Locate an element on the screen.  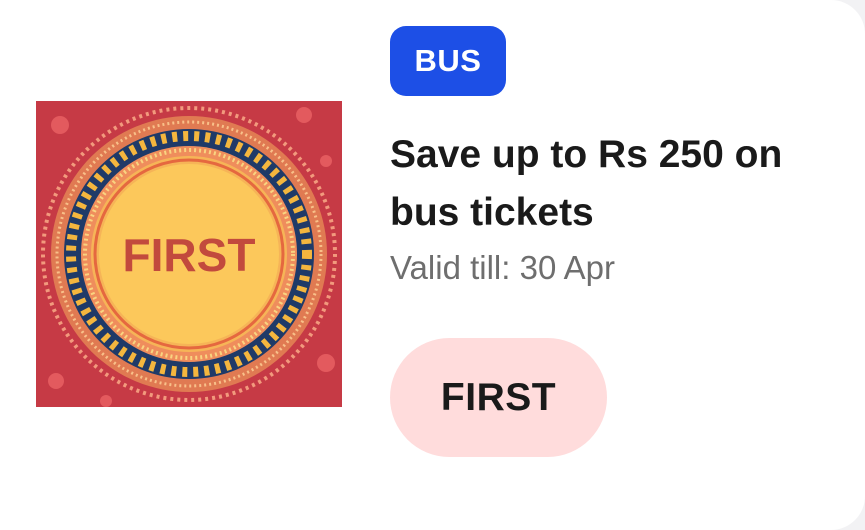
coupon-code-button: FIRST is located at coordinates (498, 397).